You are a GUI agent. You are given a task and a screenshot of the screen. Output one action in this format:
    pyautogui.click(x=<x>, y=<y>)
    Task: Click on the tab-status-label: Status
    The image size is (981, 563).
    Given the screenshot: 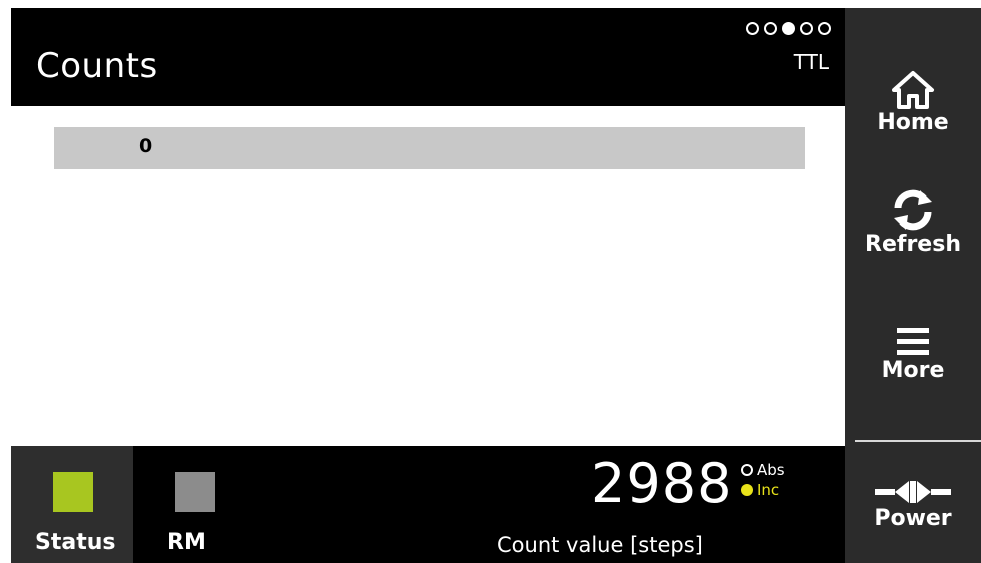 What is the action you would take?
    pyautogui.click(x=75, y=542)
    